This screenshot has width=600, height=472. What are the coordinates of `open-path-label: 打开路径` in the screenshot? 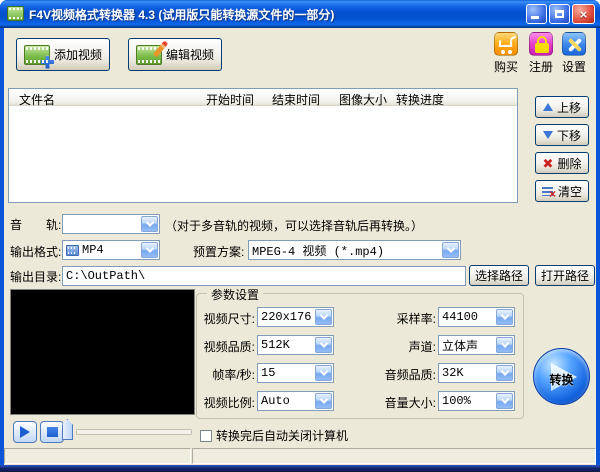 It's located at (564, 276).